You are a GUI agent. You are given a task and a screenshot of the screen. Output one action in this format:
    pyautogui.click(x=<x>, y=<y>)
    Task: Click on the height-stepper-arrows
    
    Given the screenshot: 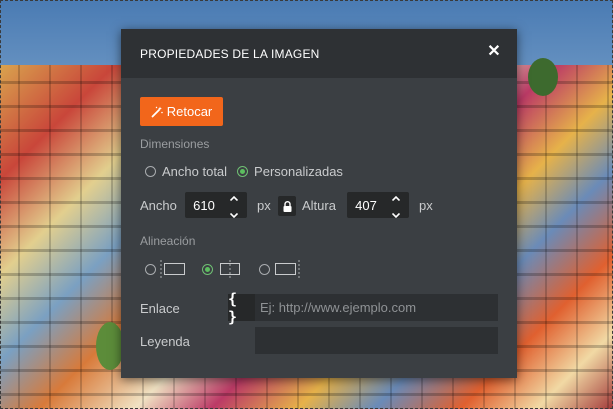 What is the action you would take?
    pyautogui.click(x=396, y=205)
    